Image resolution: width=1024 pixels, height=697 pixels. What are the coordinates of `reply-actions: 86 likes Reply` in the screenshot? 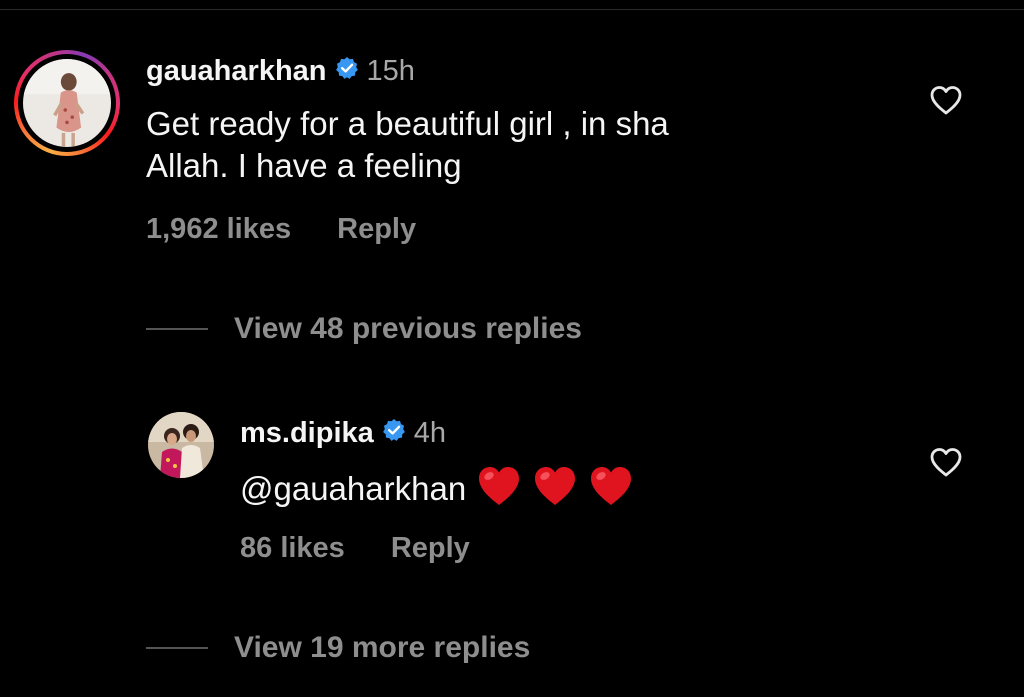 It's located at (355, 548).